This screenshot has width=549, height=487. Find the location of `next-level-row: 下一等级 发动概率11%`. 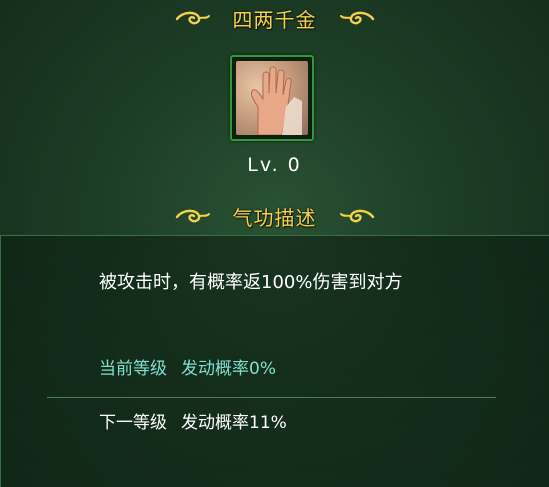

next-level-row: 下一等级 发动概率11% is located at coordinates (193, 420).